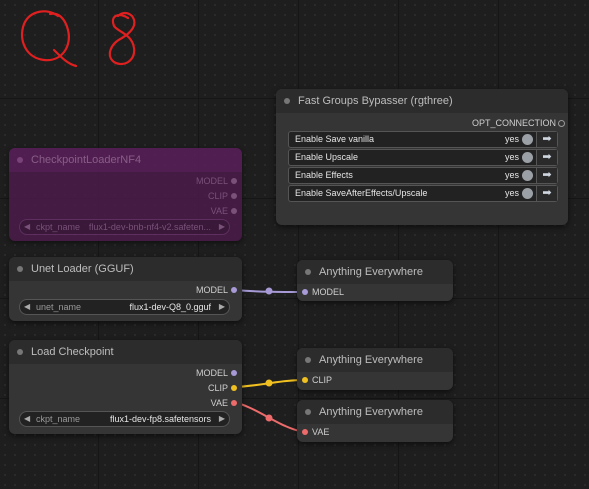 The image size is (589, 489). I want to click on widget-value: flux1-dev-Q8_0.gguf, so click(170, 307).